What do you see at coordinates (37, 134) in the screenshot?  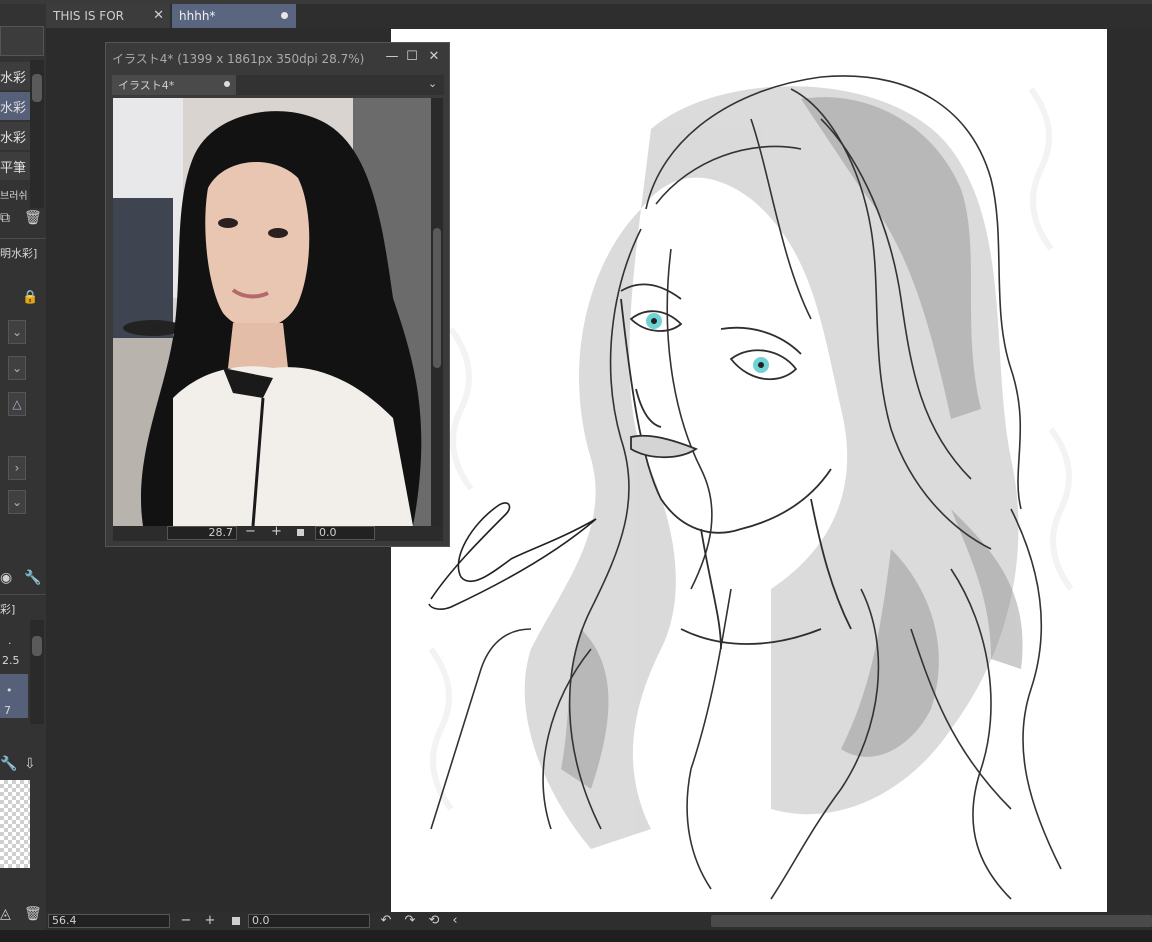 I see `brush-list-scrollbar` at bounding box center [37, 134].